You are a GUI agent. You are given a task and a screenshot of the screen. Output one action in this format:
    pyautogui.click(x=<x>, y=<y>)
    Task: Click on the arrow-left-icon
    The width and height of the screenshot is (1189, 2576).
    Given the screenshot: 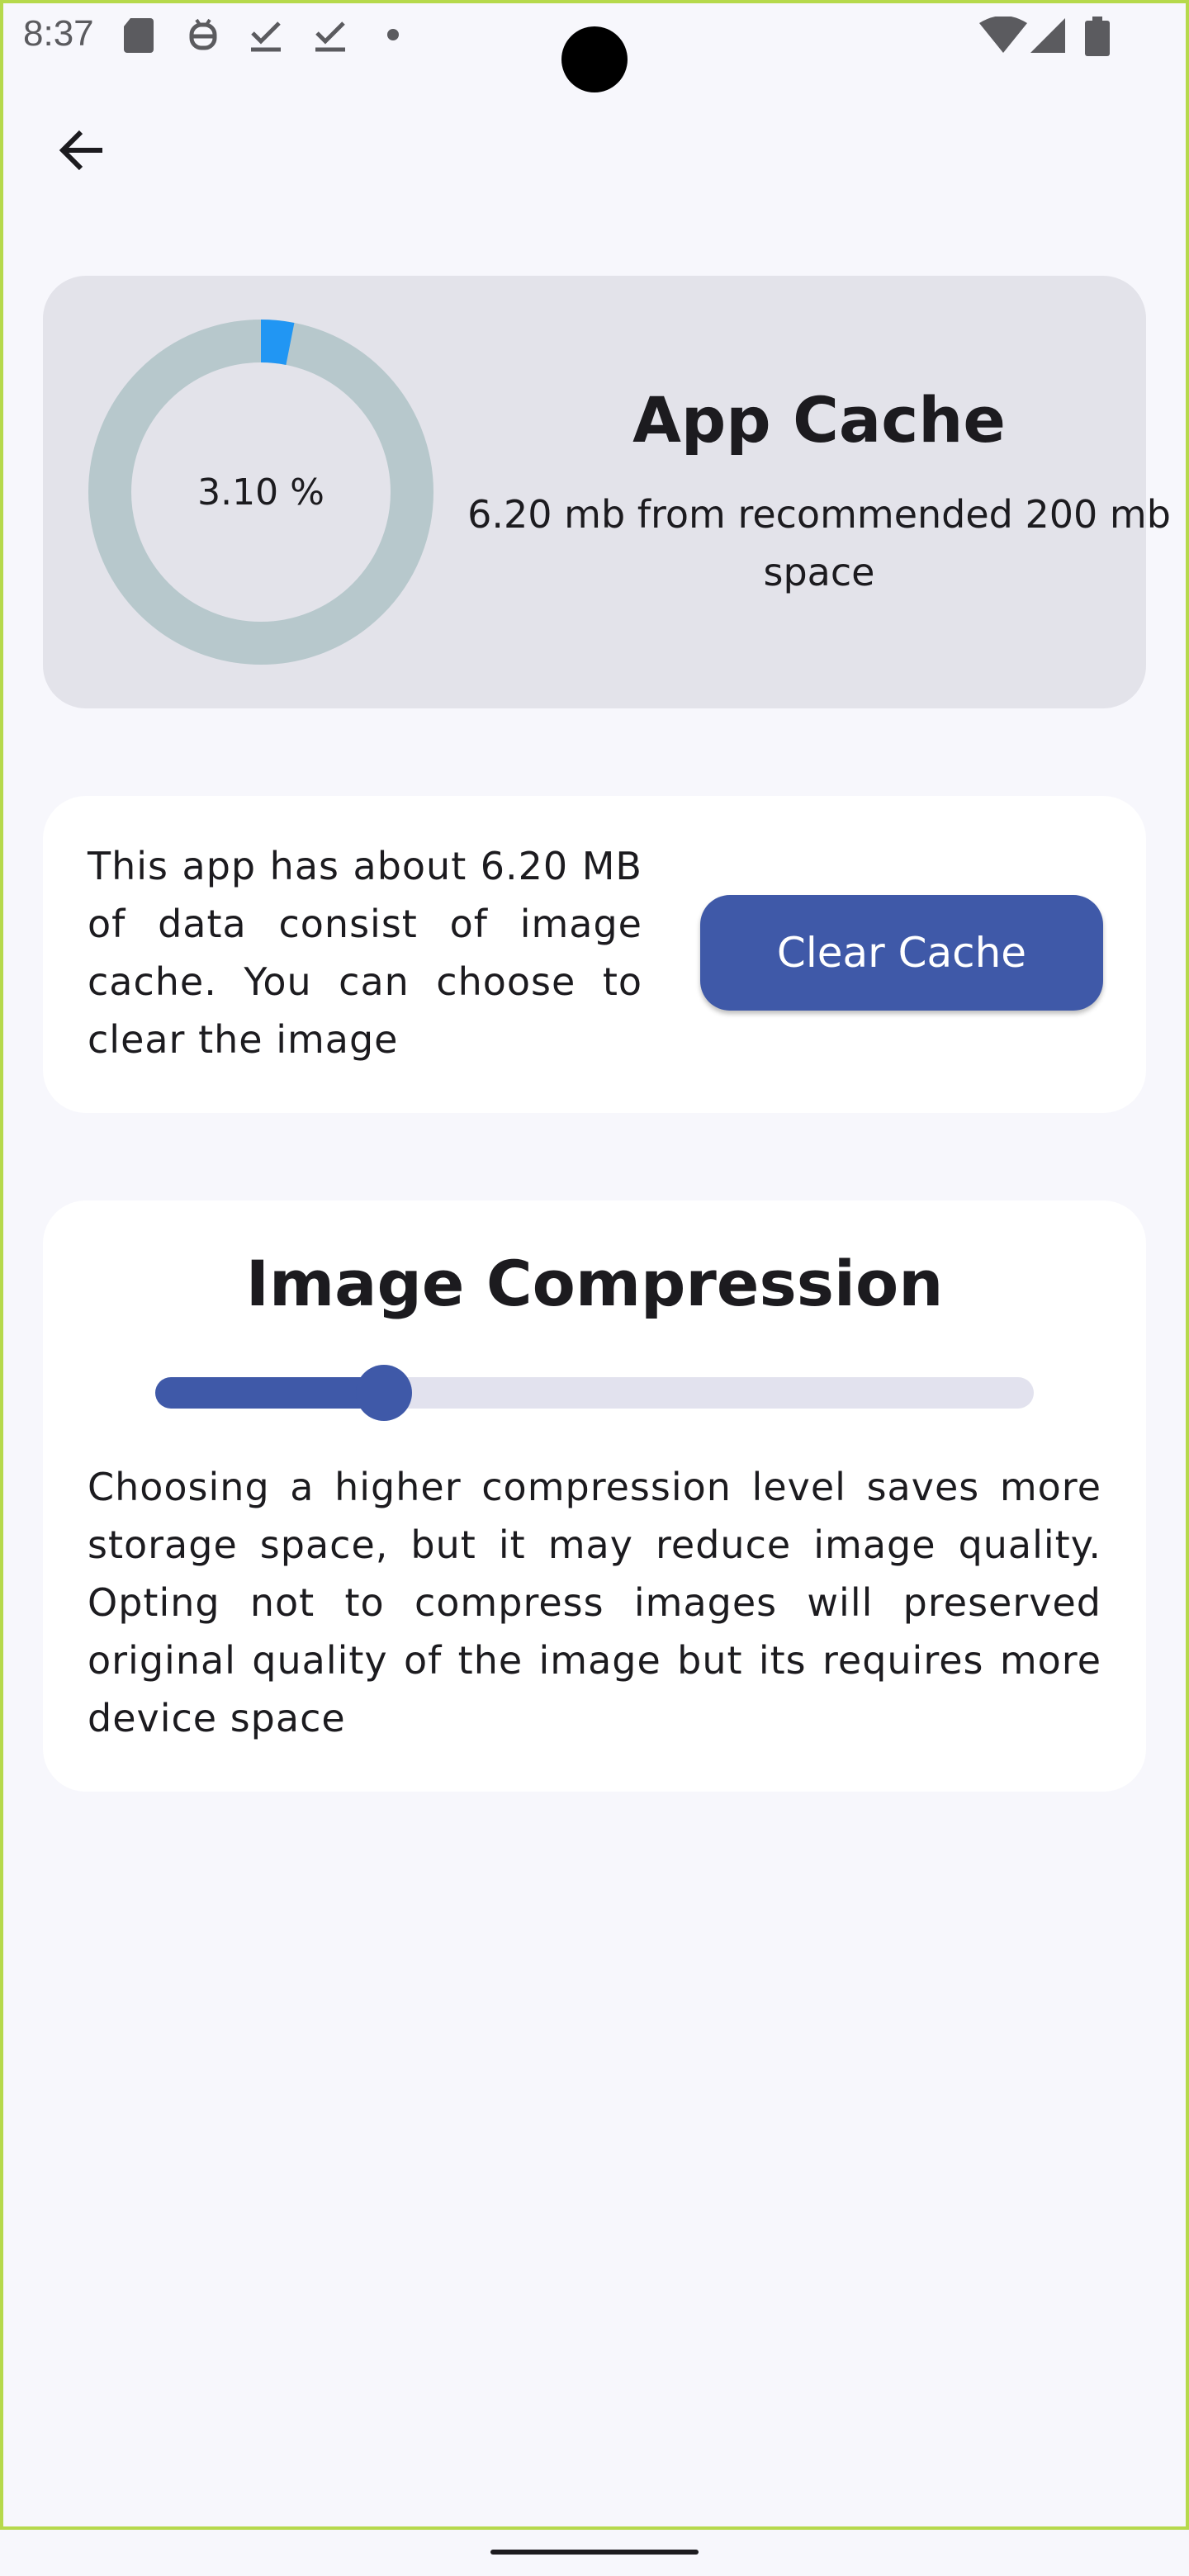 What is the action you would take?
    pyautogui.click(x=80, y=150)
    